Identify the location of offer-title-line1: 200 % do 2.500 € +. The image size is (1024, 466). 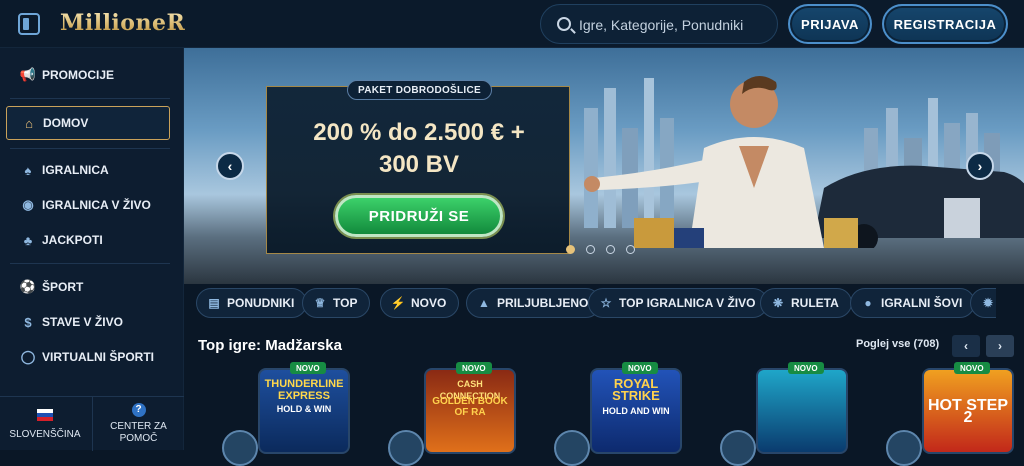
(419, 132).